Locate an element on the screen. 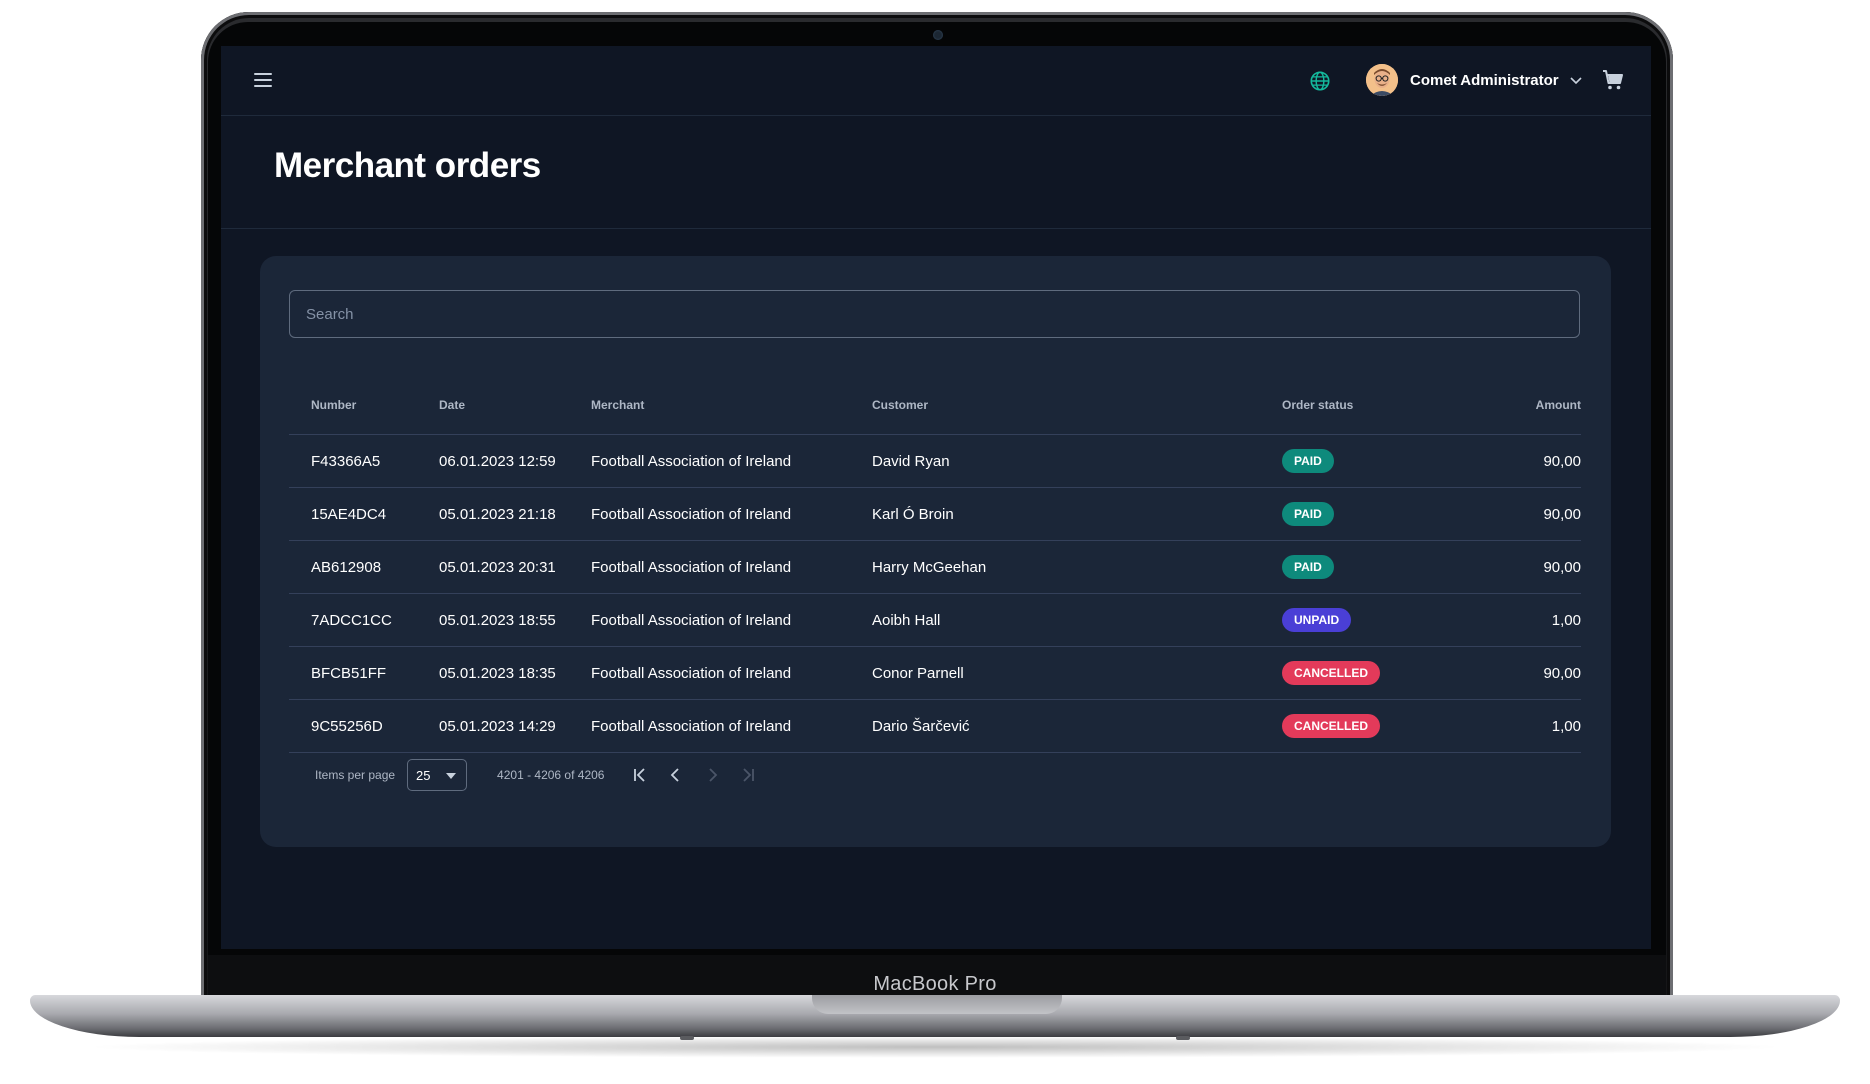 This screenshot has width=1870, height=1084. column-header-number: Number is located at coordinates (364, 405).